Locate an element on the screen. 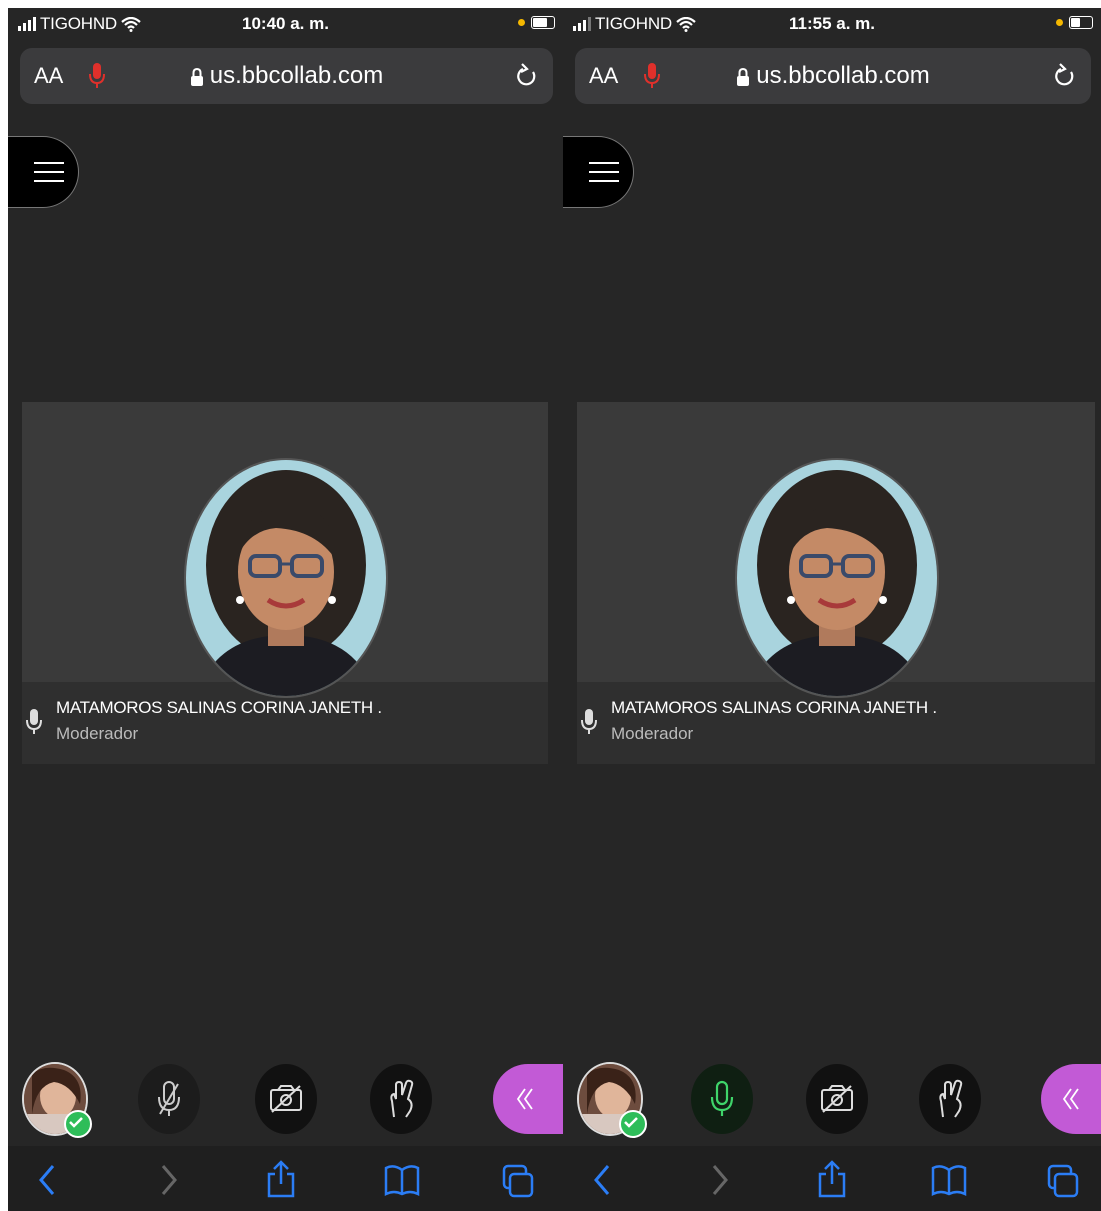 Image resolution: width=1101 pixels, height=1211 pixels. status-bar: TIGOHND 11:55 a. m. is located at coordinates (832, 25).